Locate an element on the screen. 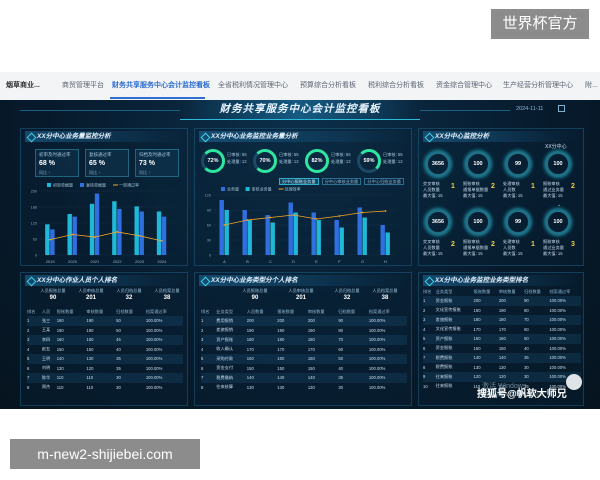 The height and width of the screenshot is (480, 600). line-point is located at coordinates (362, 212).